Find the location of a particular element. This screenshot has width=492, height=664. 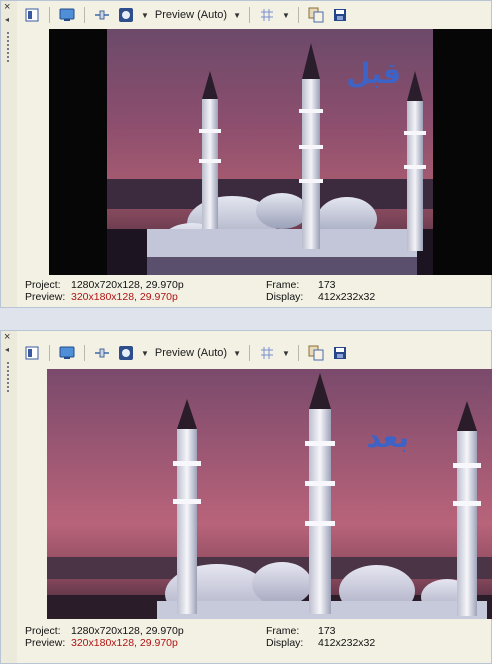

overlay-caption: قبل is located at coordinates (373, 73).